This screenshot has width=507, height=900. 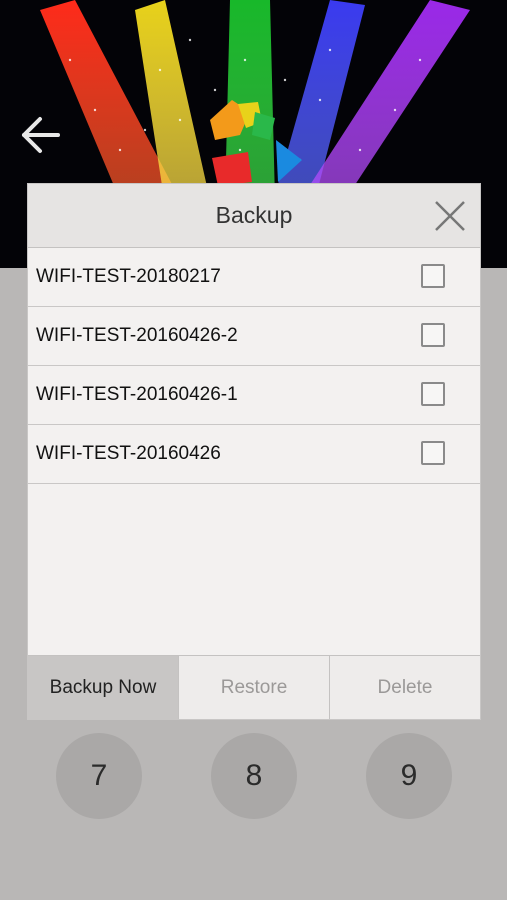 I want to click on backup-item-label: WIFI-TEST-20180217, so click(x=128, y=276).